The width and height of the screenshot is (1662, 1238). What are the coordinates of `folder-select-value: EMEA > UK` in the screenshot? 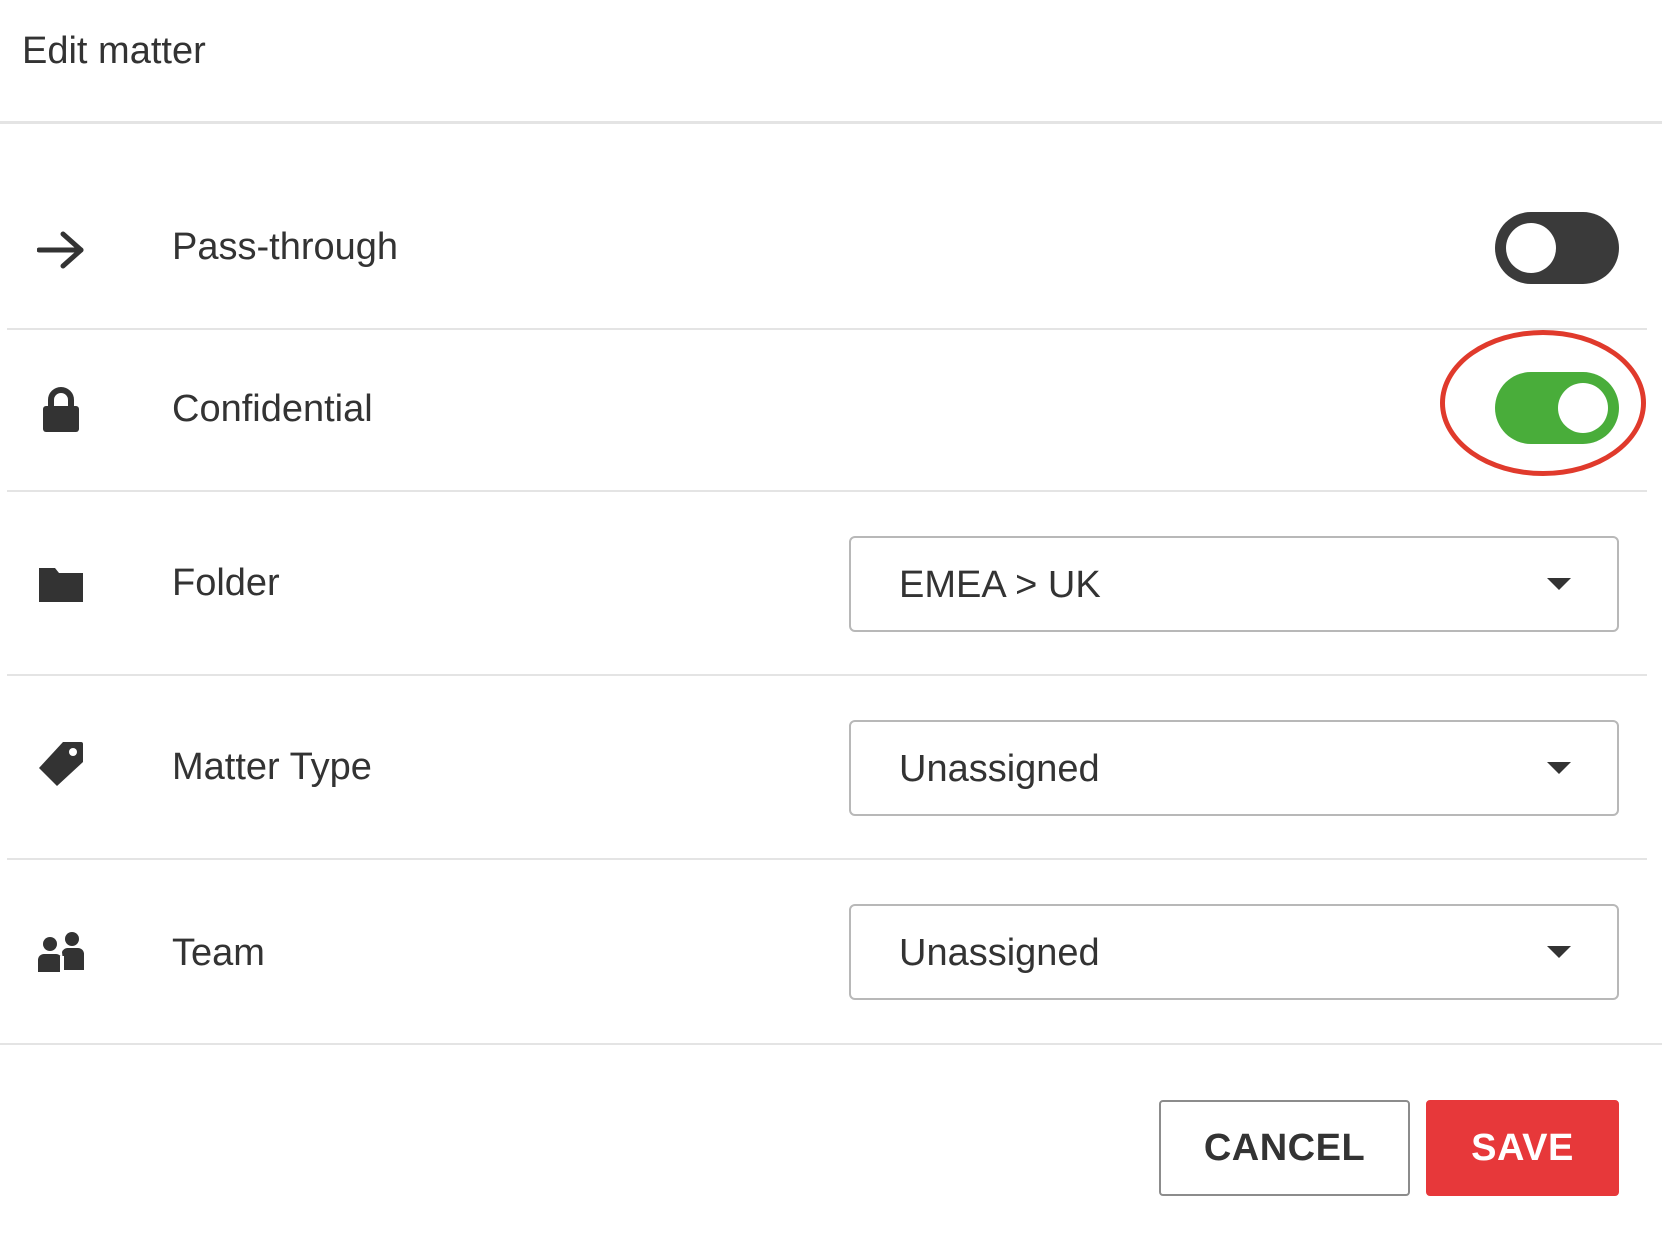 It's located at (1000, 585).